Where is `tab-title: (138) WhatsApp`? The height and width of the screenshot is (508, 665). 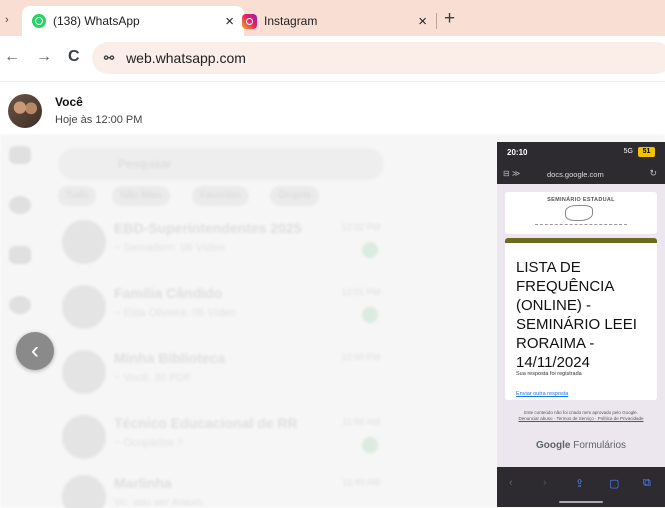 tab-title: (138) WhatsApp is located at coordinates (96, 21).